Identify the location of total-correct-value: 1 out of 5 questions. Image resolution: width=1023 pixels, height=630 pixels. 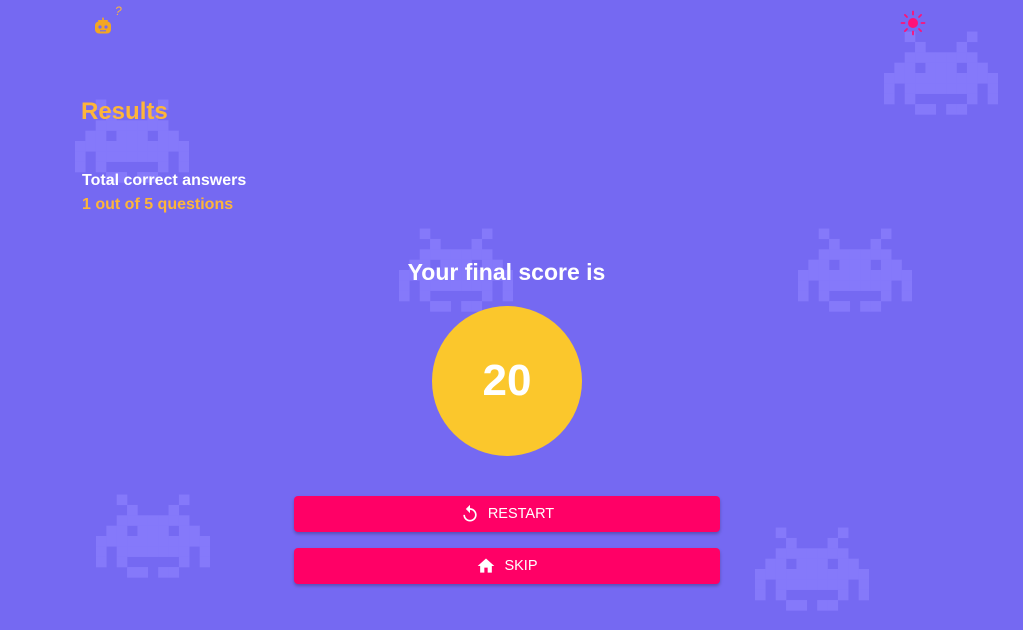
(158, 204).